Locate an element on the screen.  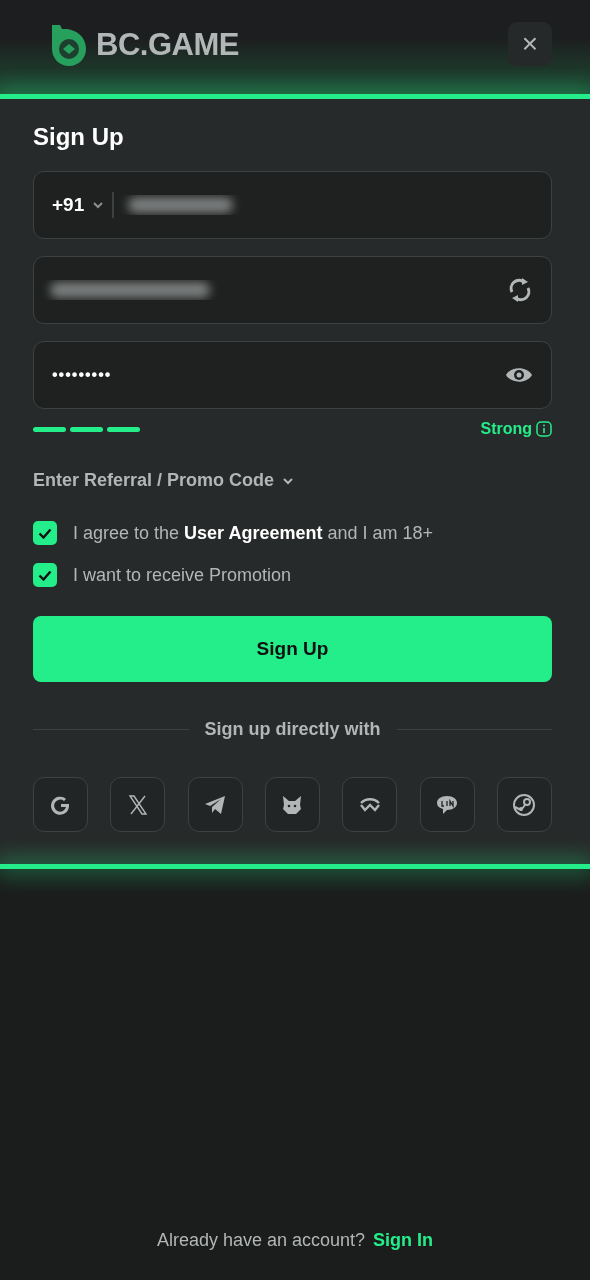
steam-icon is located at coordinates (524, 804).